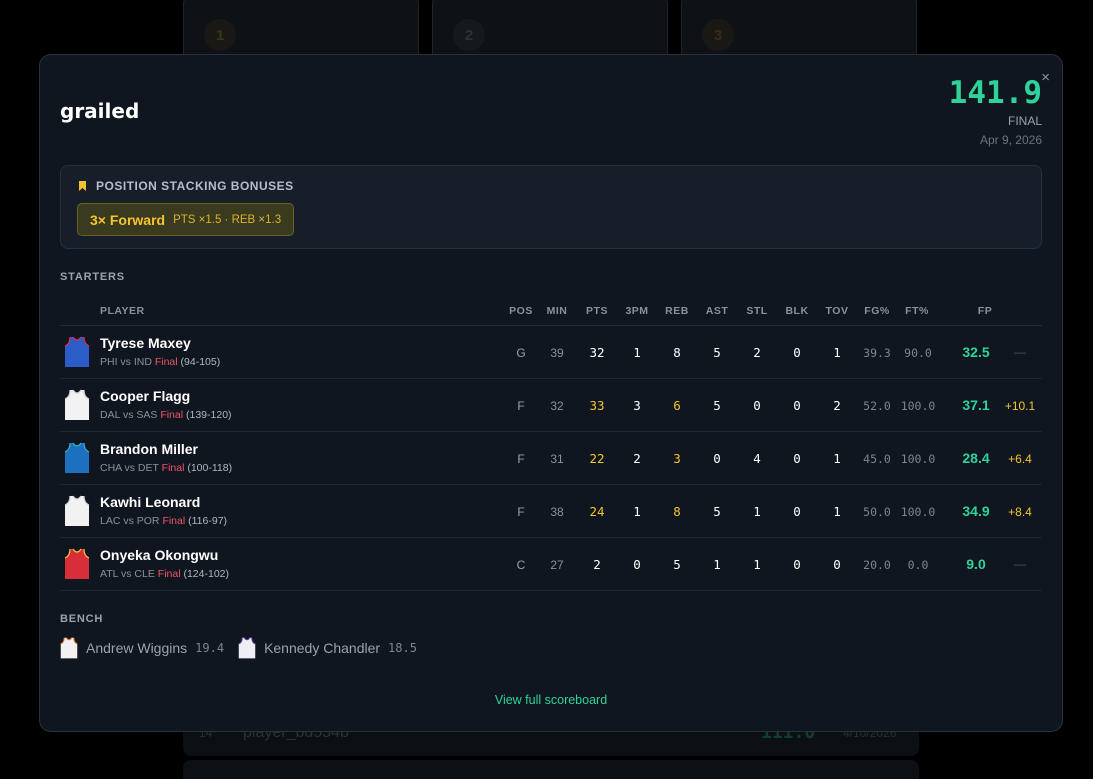  Describe the element at coordinates (209, 415) in the screenshot. I see `game-score: (139-120)` at that location.